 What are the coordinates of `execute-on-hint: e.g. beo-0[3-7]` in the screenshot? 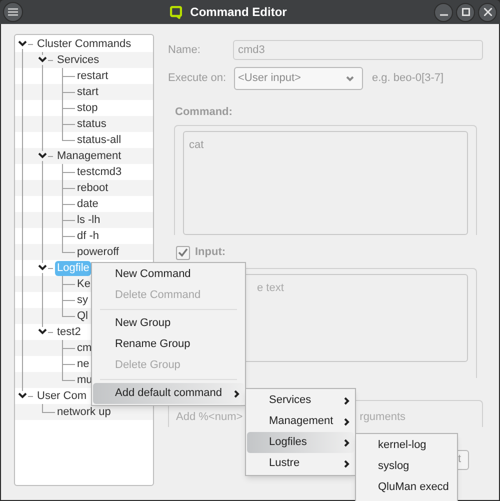 It's located at (408, 78).